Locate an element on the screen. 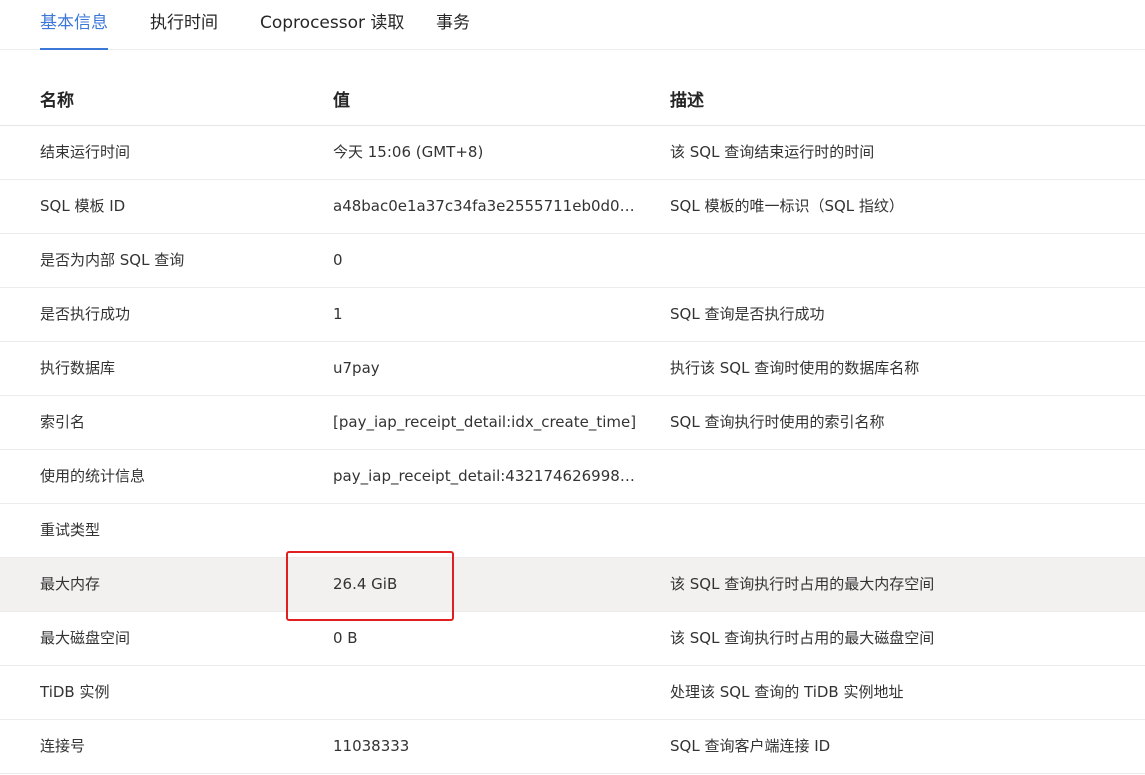 Image resolution: width=1145 pixels, height=775 pixels. row-description: 该 SQL 查询执行时占用的最大内存空间 is located at coordinates (802, 584).